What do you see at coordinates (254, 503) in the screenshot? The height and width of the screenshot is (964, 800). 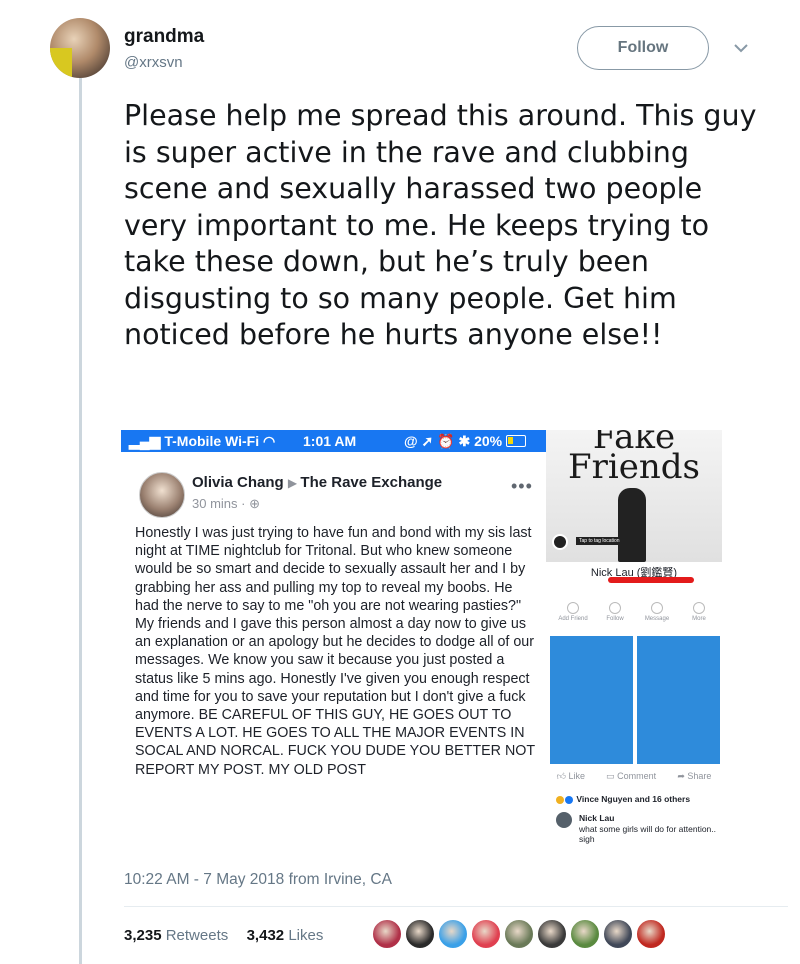 I see `globe-icon: ⊕` at bounding box center [254, 503].